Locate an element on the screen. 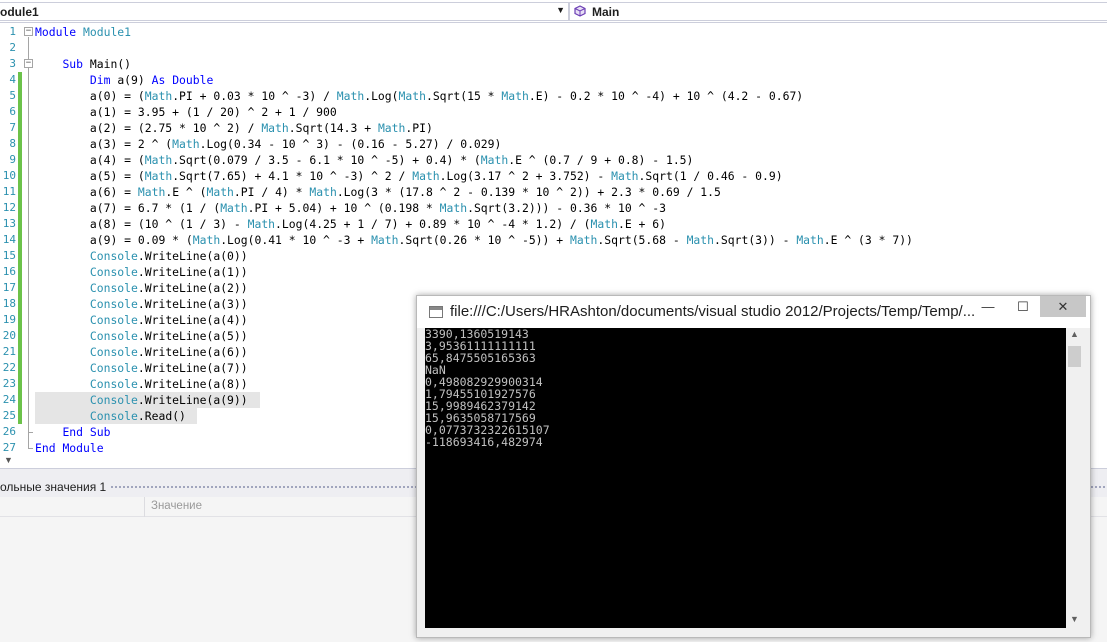 The image size is (1107, 642). chevron-up-icon: ▲ is located at coordinates (1074, 334).